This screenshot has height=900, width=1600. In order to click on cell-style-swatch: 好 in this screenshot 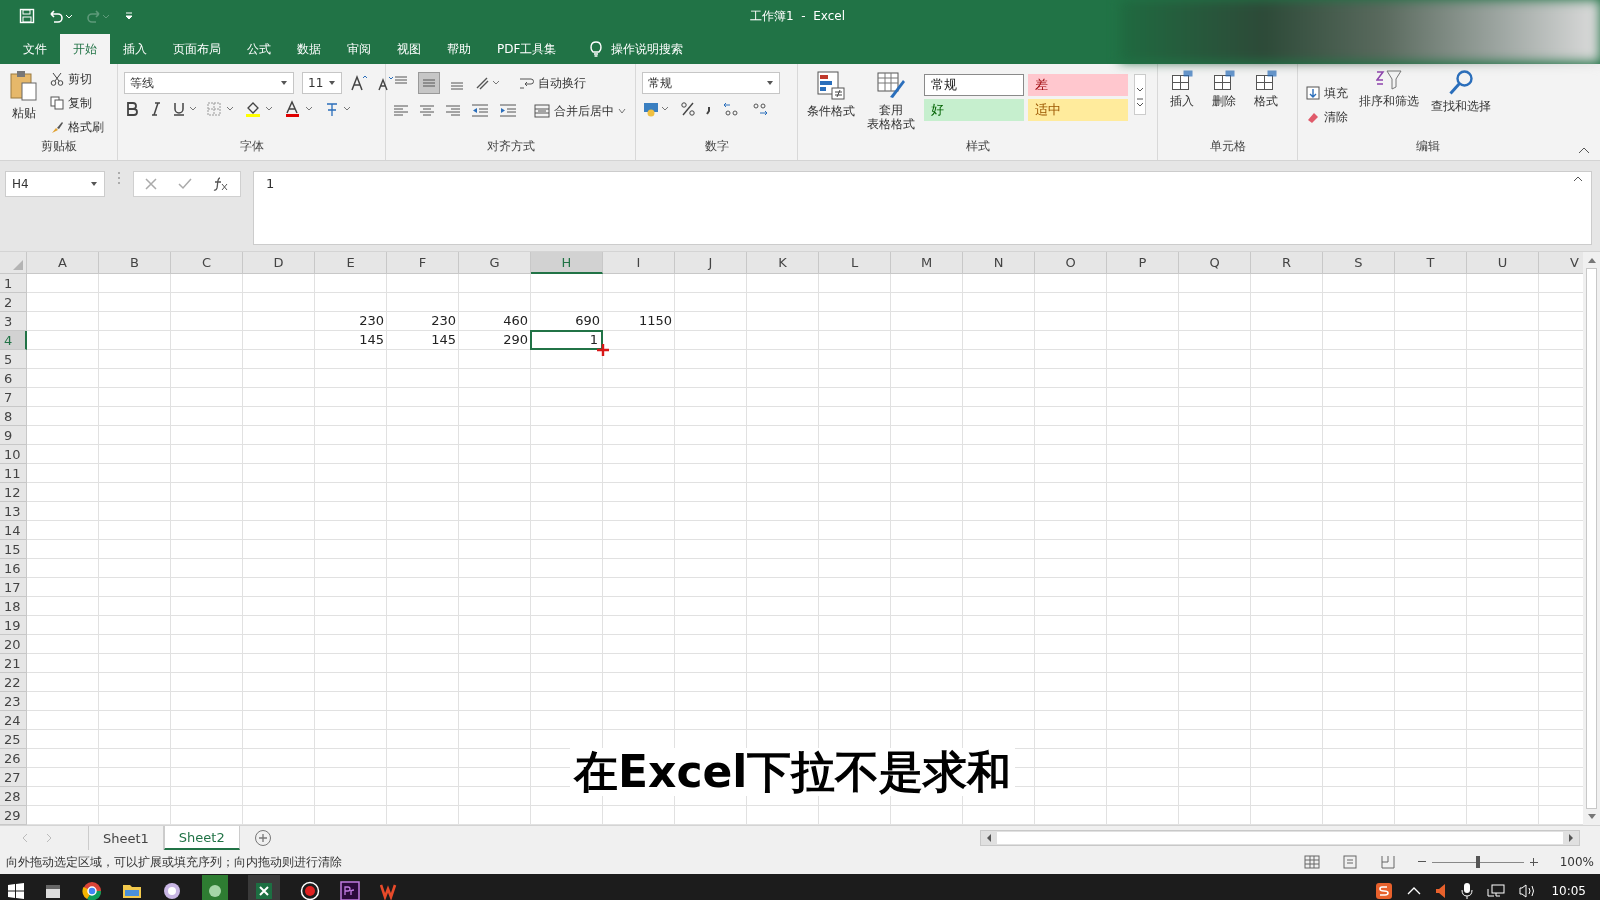, I will do `click(974, 110)`.